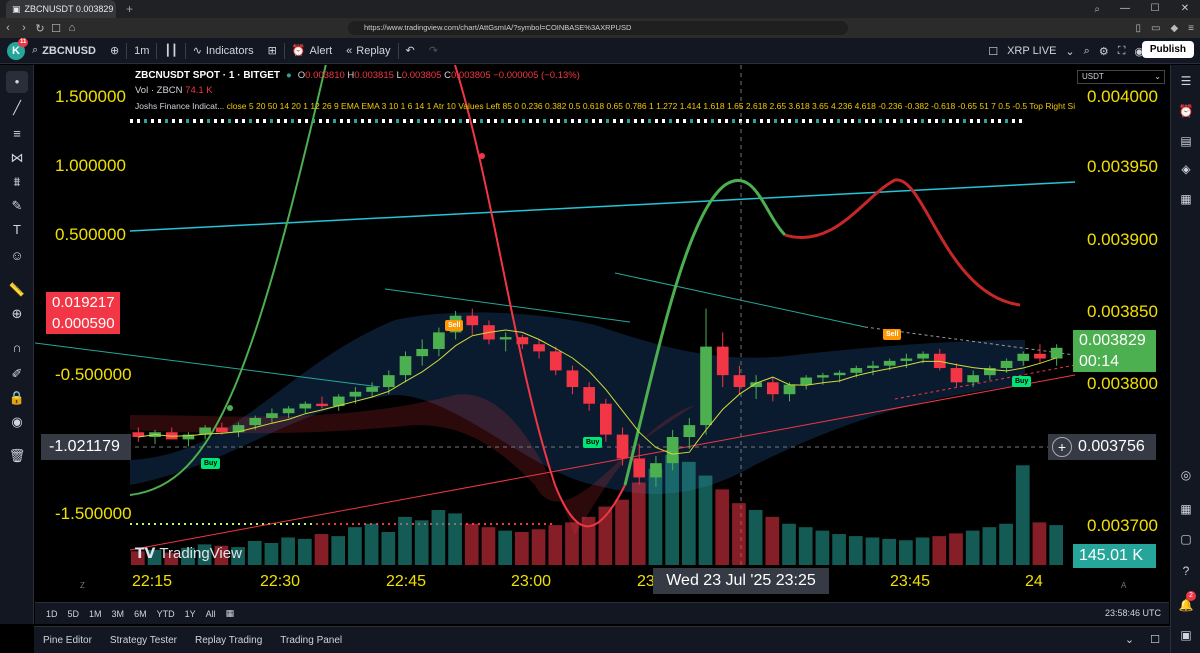  I want to click on goto-date-calendar-icon: ▦, so click(230, 613).